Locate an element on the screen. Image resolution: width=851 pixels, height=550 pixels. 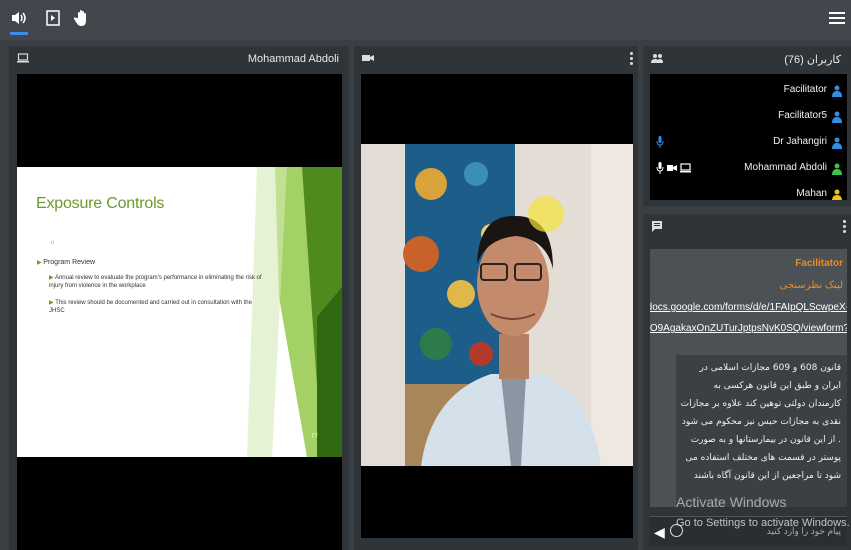
user-row: Facilitator5 is located at coordinates (748, 117).